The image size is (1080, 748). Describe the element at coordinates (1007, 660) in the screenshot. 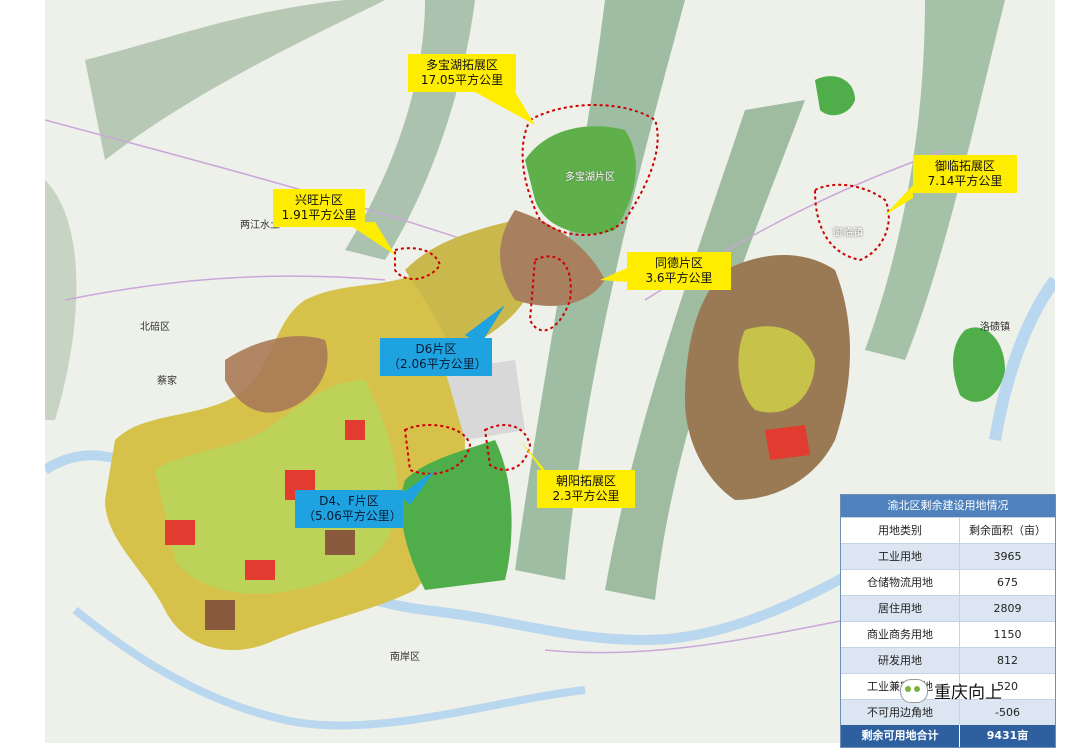

I see `table-cell-area: 812` at that location.